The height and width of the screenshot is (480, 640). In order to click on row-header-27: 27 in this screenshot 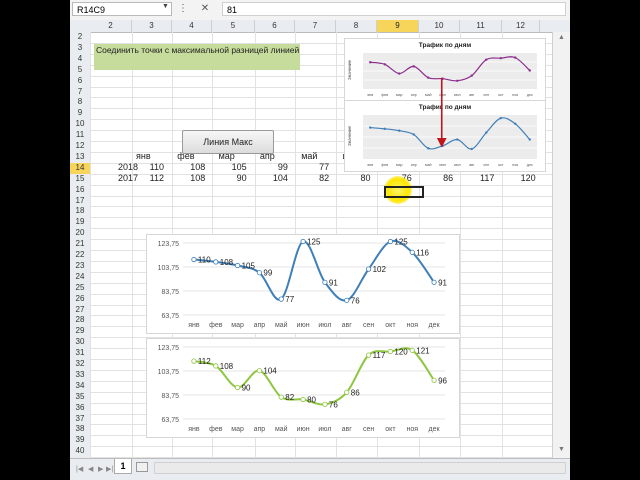, I will do `click(80, 310)`.